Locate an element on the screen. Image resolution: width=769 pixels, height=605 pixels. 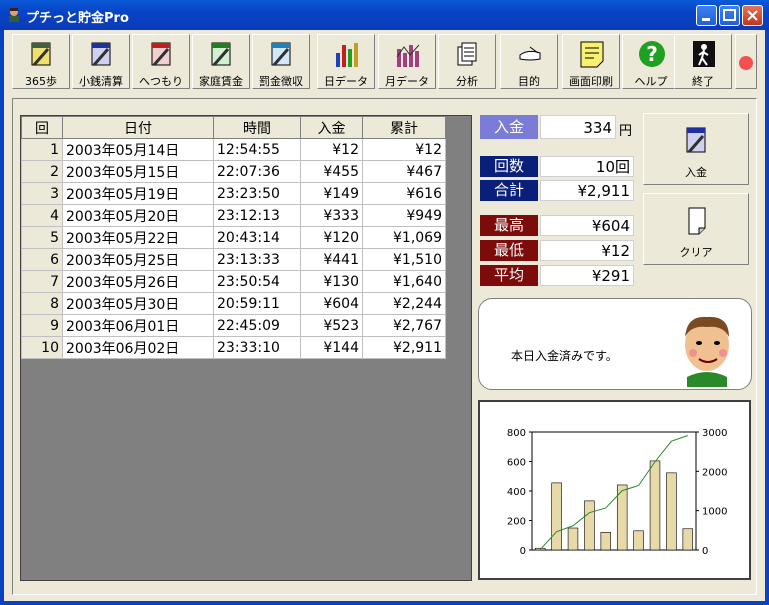
column-header: 時間 is located at coordinates (257, 127).